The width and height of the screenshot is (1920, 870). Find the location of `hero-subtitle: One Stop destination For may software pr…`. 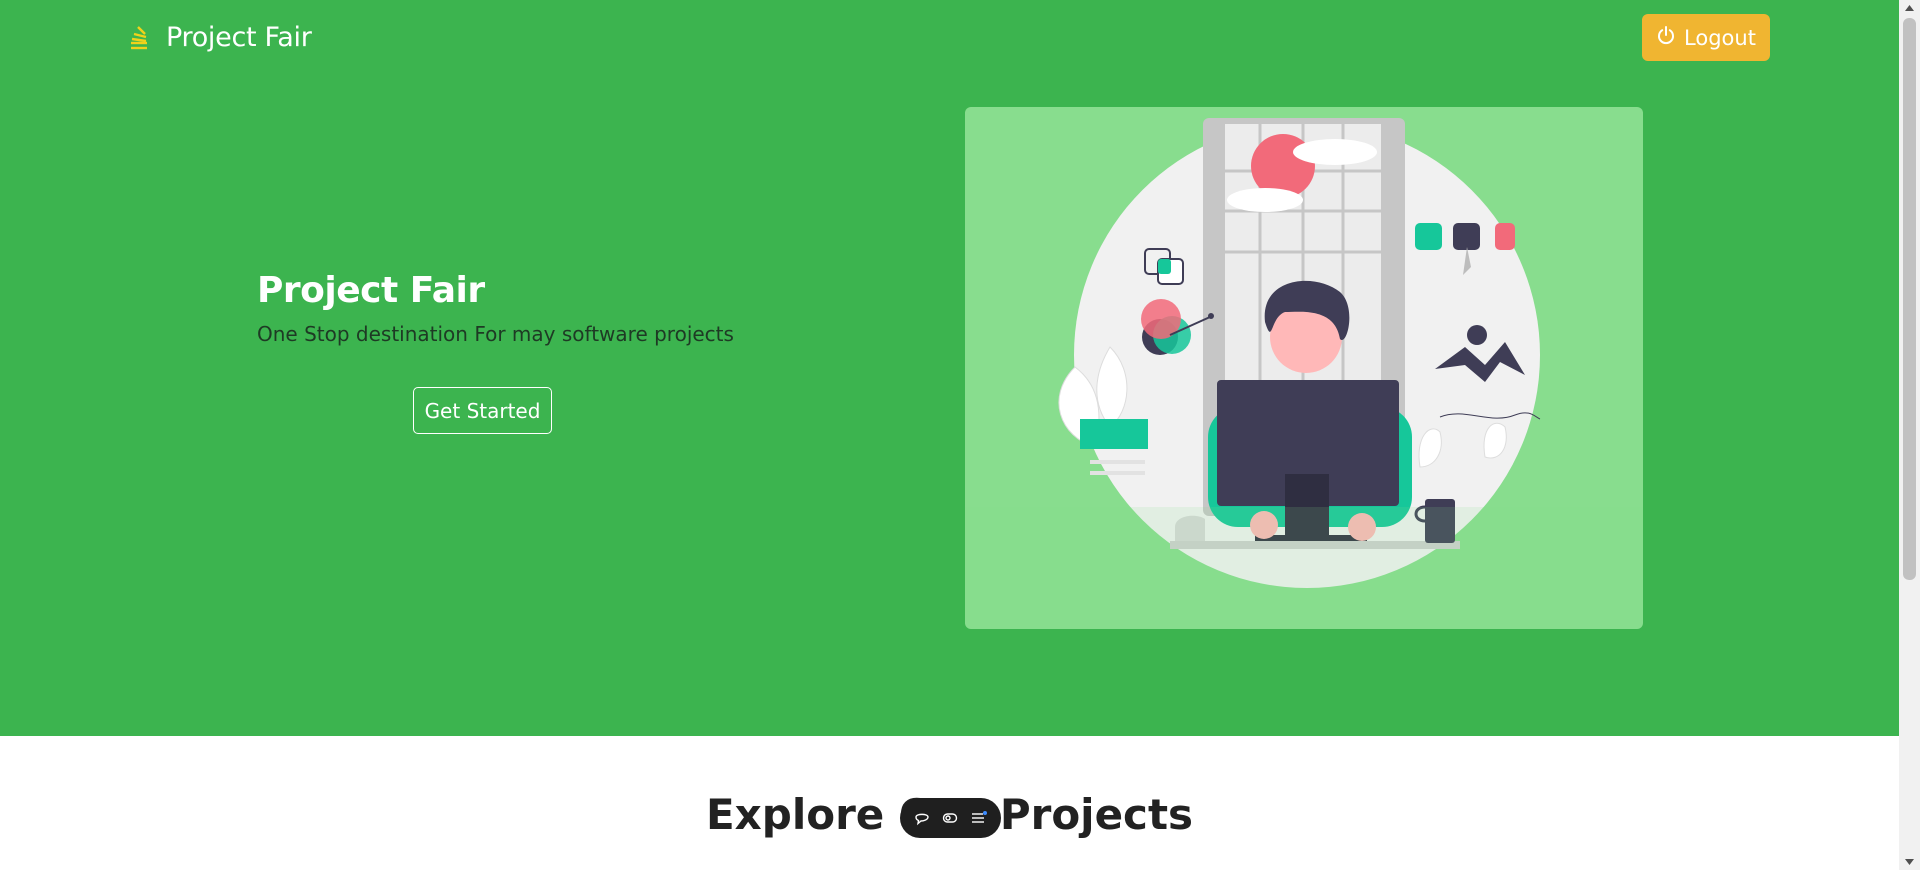

hero-subtitle: One Stop destination For may software pr… is located at coordinates (495, 334).